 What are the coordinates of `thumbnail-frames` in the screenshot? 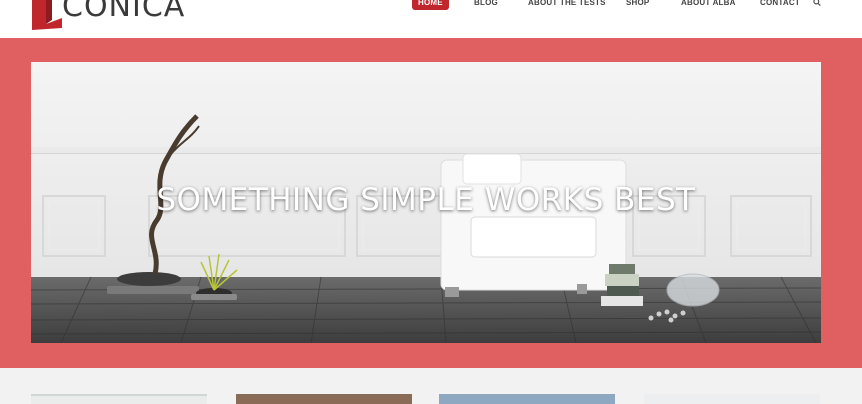 It's located at (527, 399).